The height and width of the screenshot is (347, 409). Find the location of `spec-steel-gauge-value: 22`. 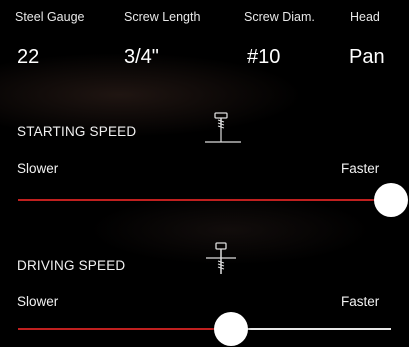

spec-steel-gauge-value: 22 is located at coordinates (28, 57).